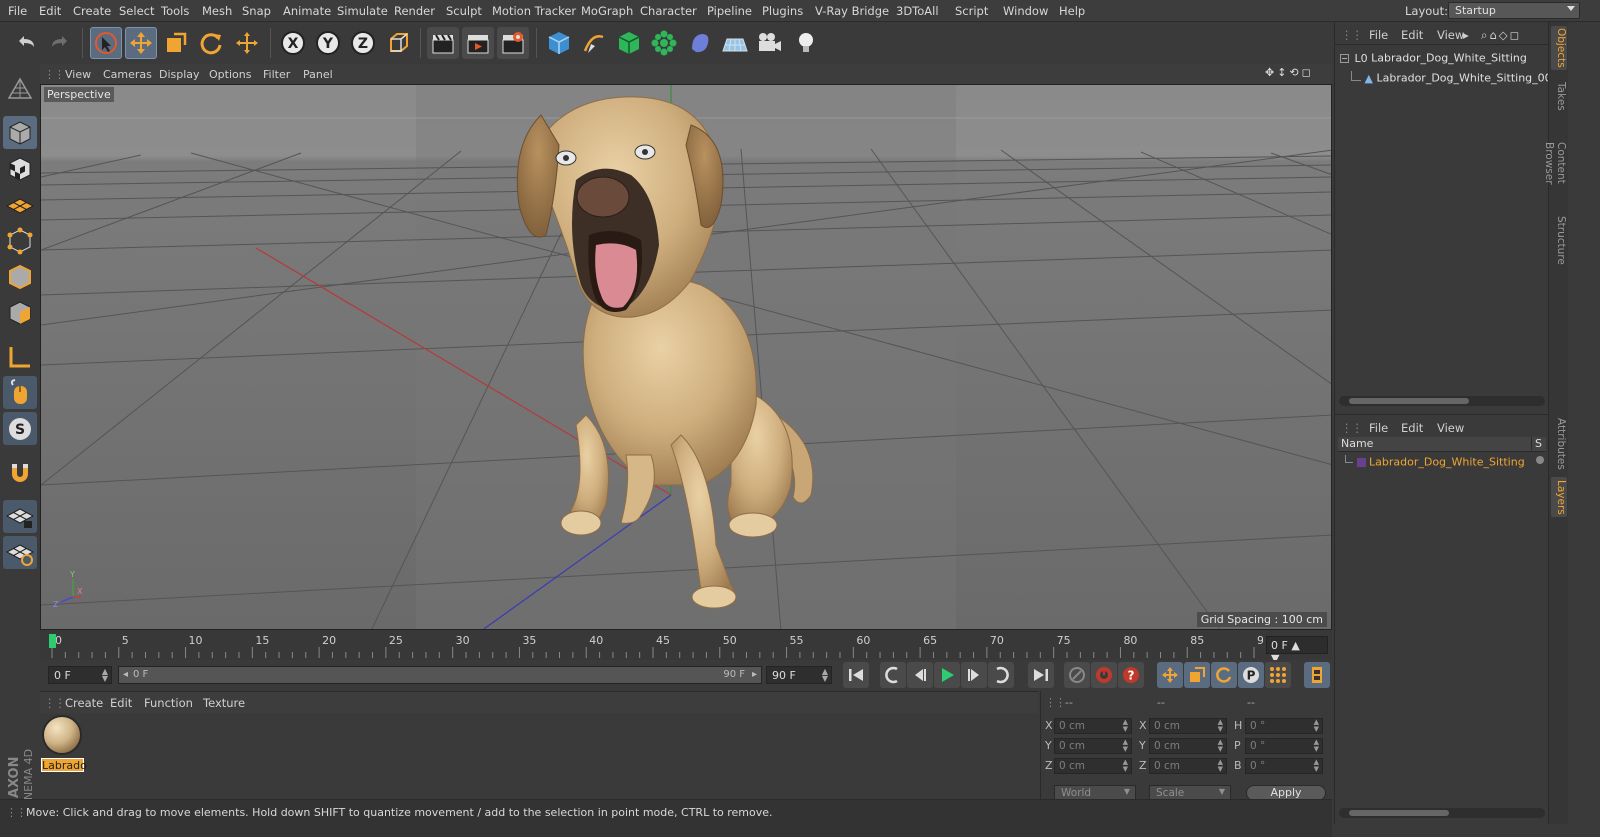  Describe the element at coordinates (1317, 675) in the screenshot. I see `timeline-window-button` at that location.